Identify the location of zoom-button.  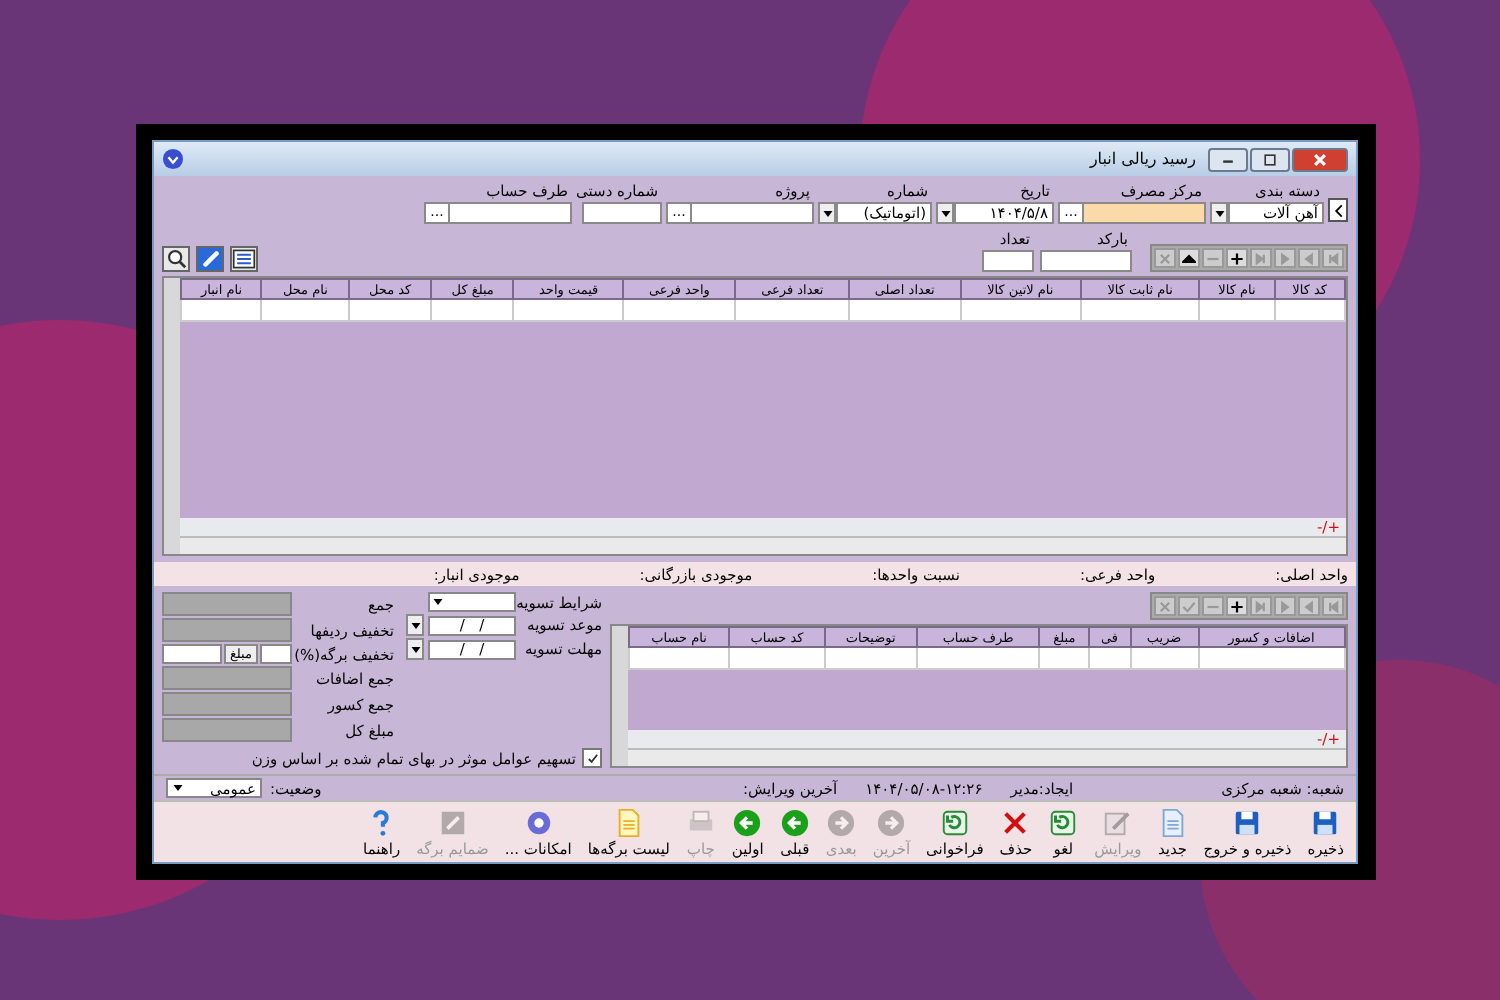
(176, 259).